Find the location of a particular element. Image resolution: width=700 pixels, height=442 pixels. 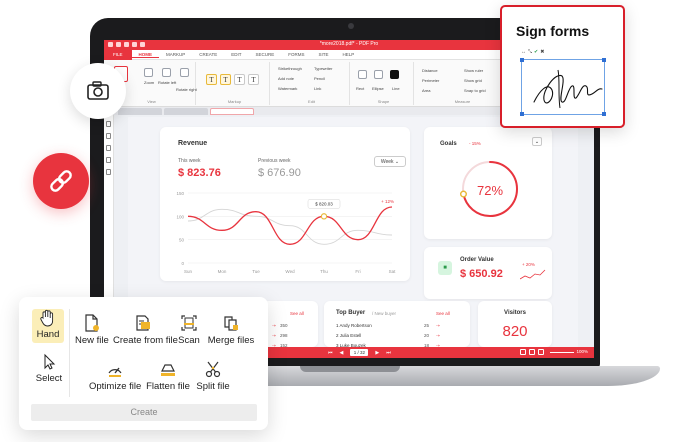

layers-icon is located at coordinates (108, 172).